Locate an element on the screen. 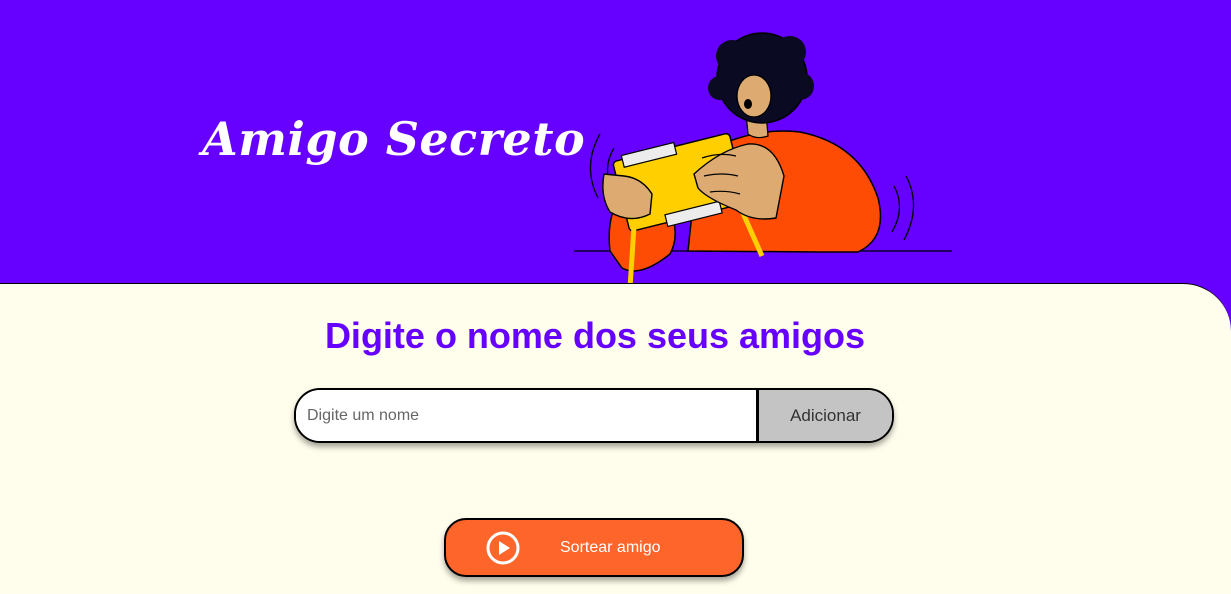 The height and width of the screenshot is (594, 1231). person-opening-gift-illustration is located at coordinates (763, 160).